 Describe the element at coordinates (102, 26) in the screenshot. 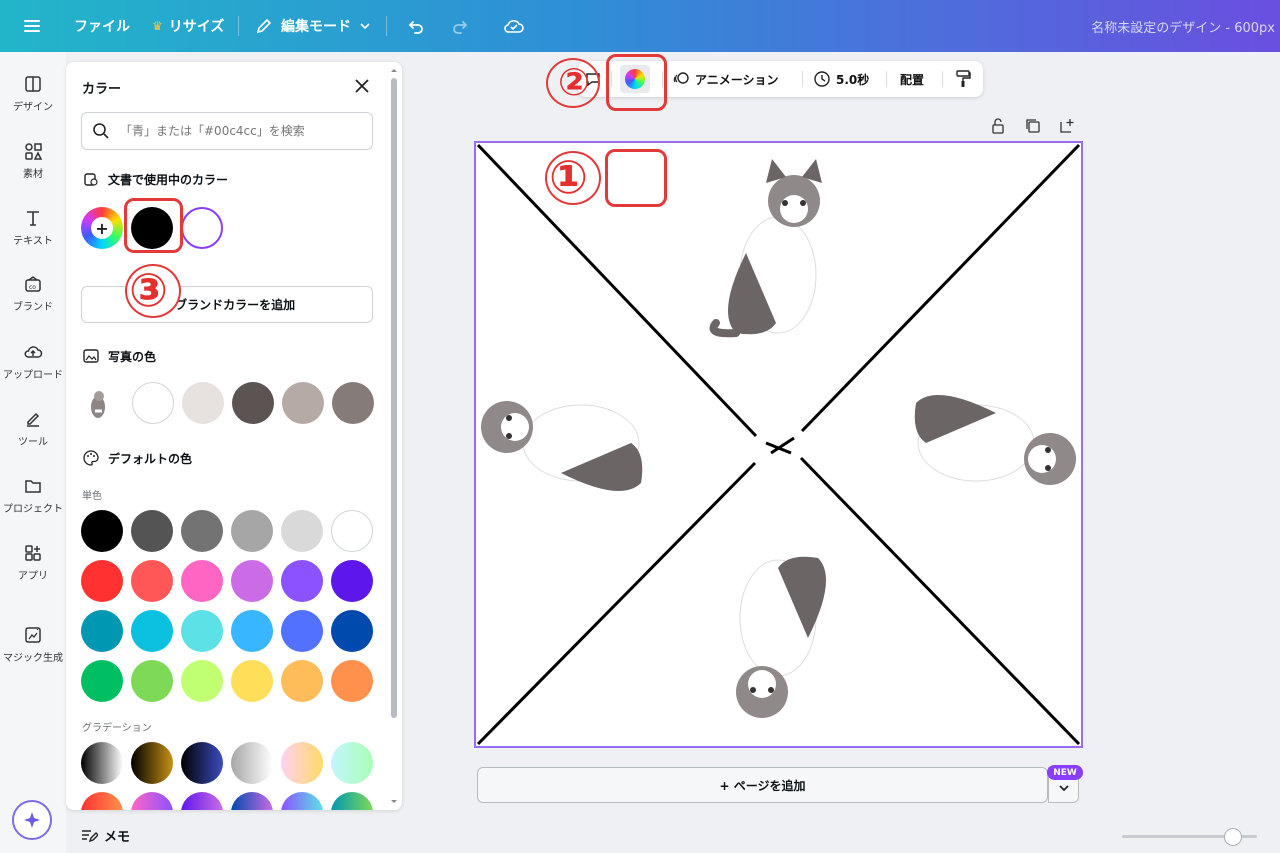

I see `file-menu: ファイル` at that location.